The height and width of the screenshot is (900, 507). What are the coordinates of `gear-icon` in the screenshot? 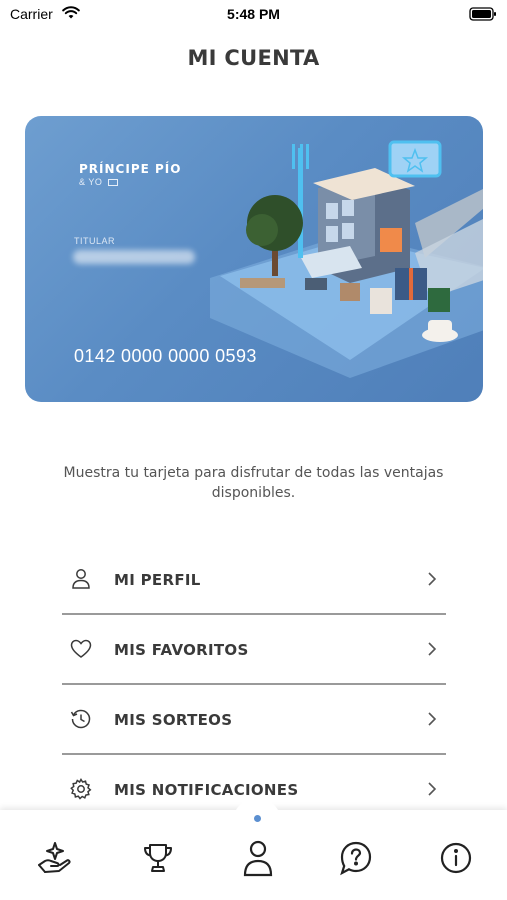 It's located at (81, 789).